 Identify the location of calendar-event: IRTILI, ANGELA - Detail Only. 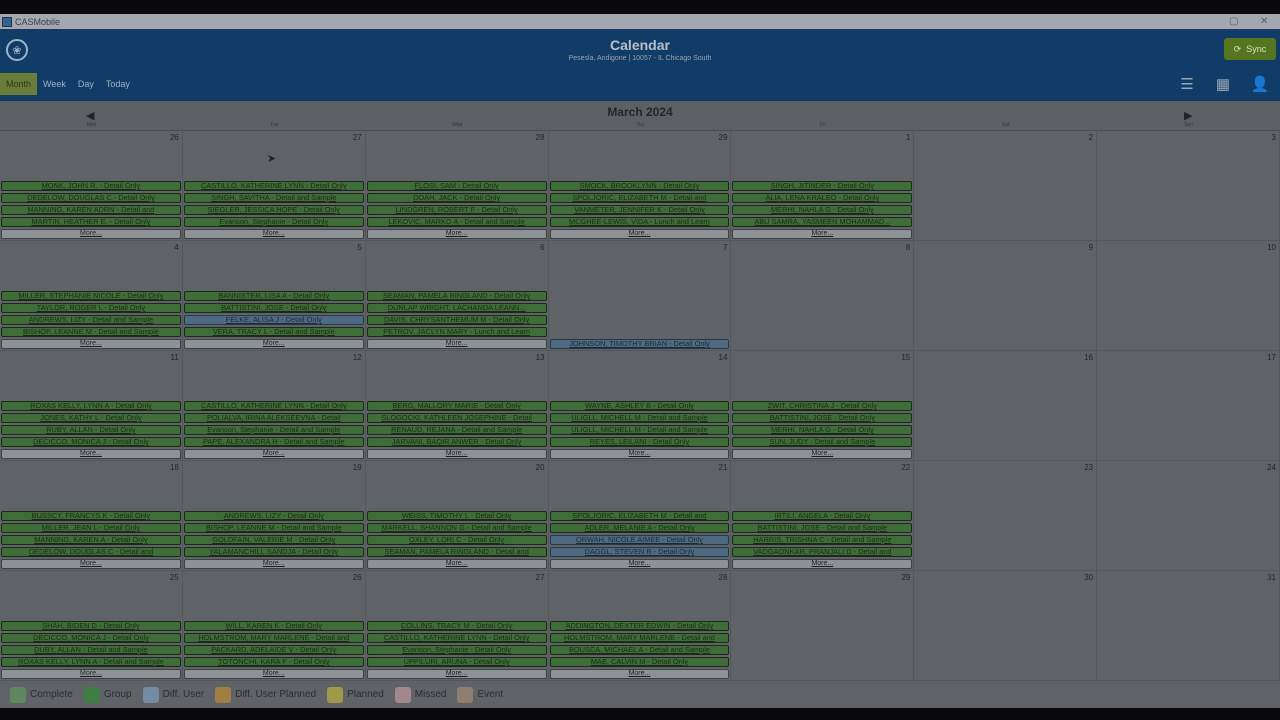
(822, 516).